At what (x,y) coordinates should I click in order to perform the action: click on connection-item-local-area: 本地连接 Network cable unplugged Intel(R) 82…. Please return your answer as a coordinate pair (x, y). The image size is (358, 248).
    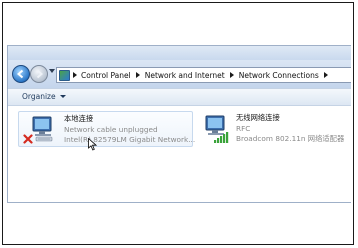
    Looking at the image, I should click on (106, 129).